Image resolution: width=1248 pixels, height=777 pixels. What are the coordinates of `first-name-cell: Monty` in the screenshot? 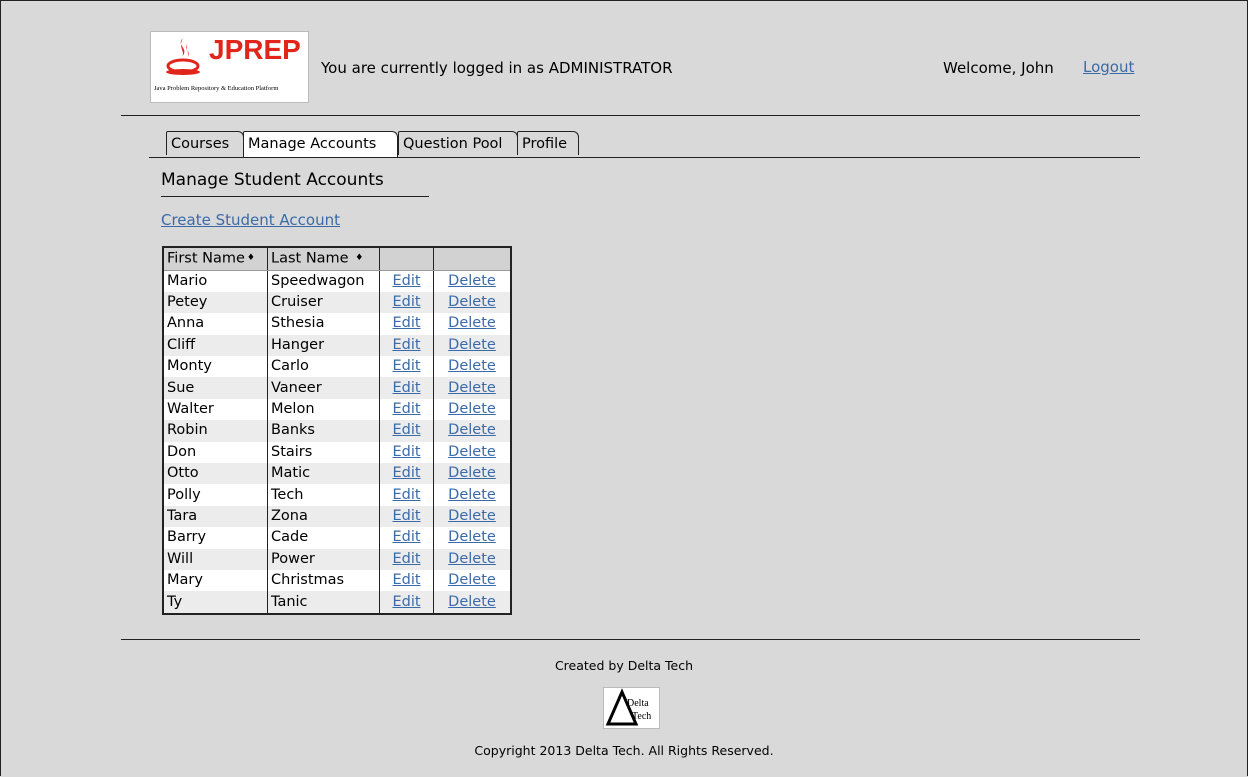 It's located at (215, 367).